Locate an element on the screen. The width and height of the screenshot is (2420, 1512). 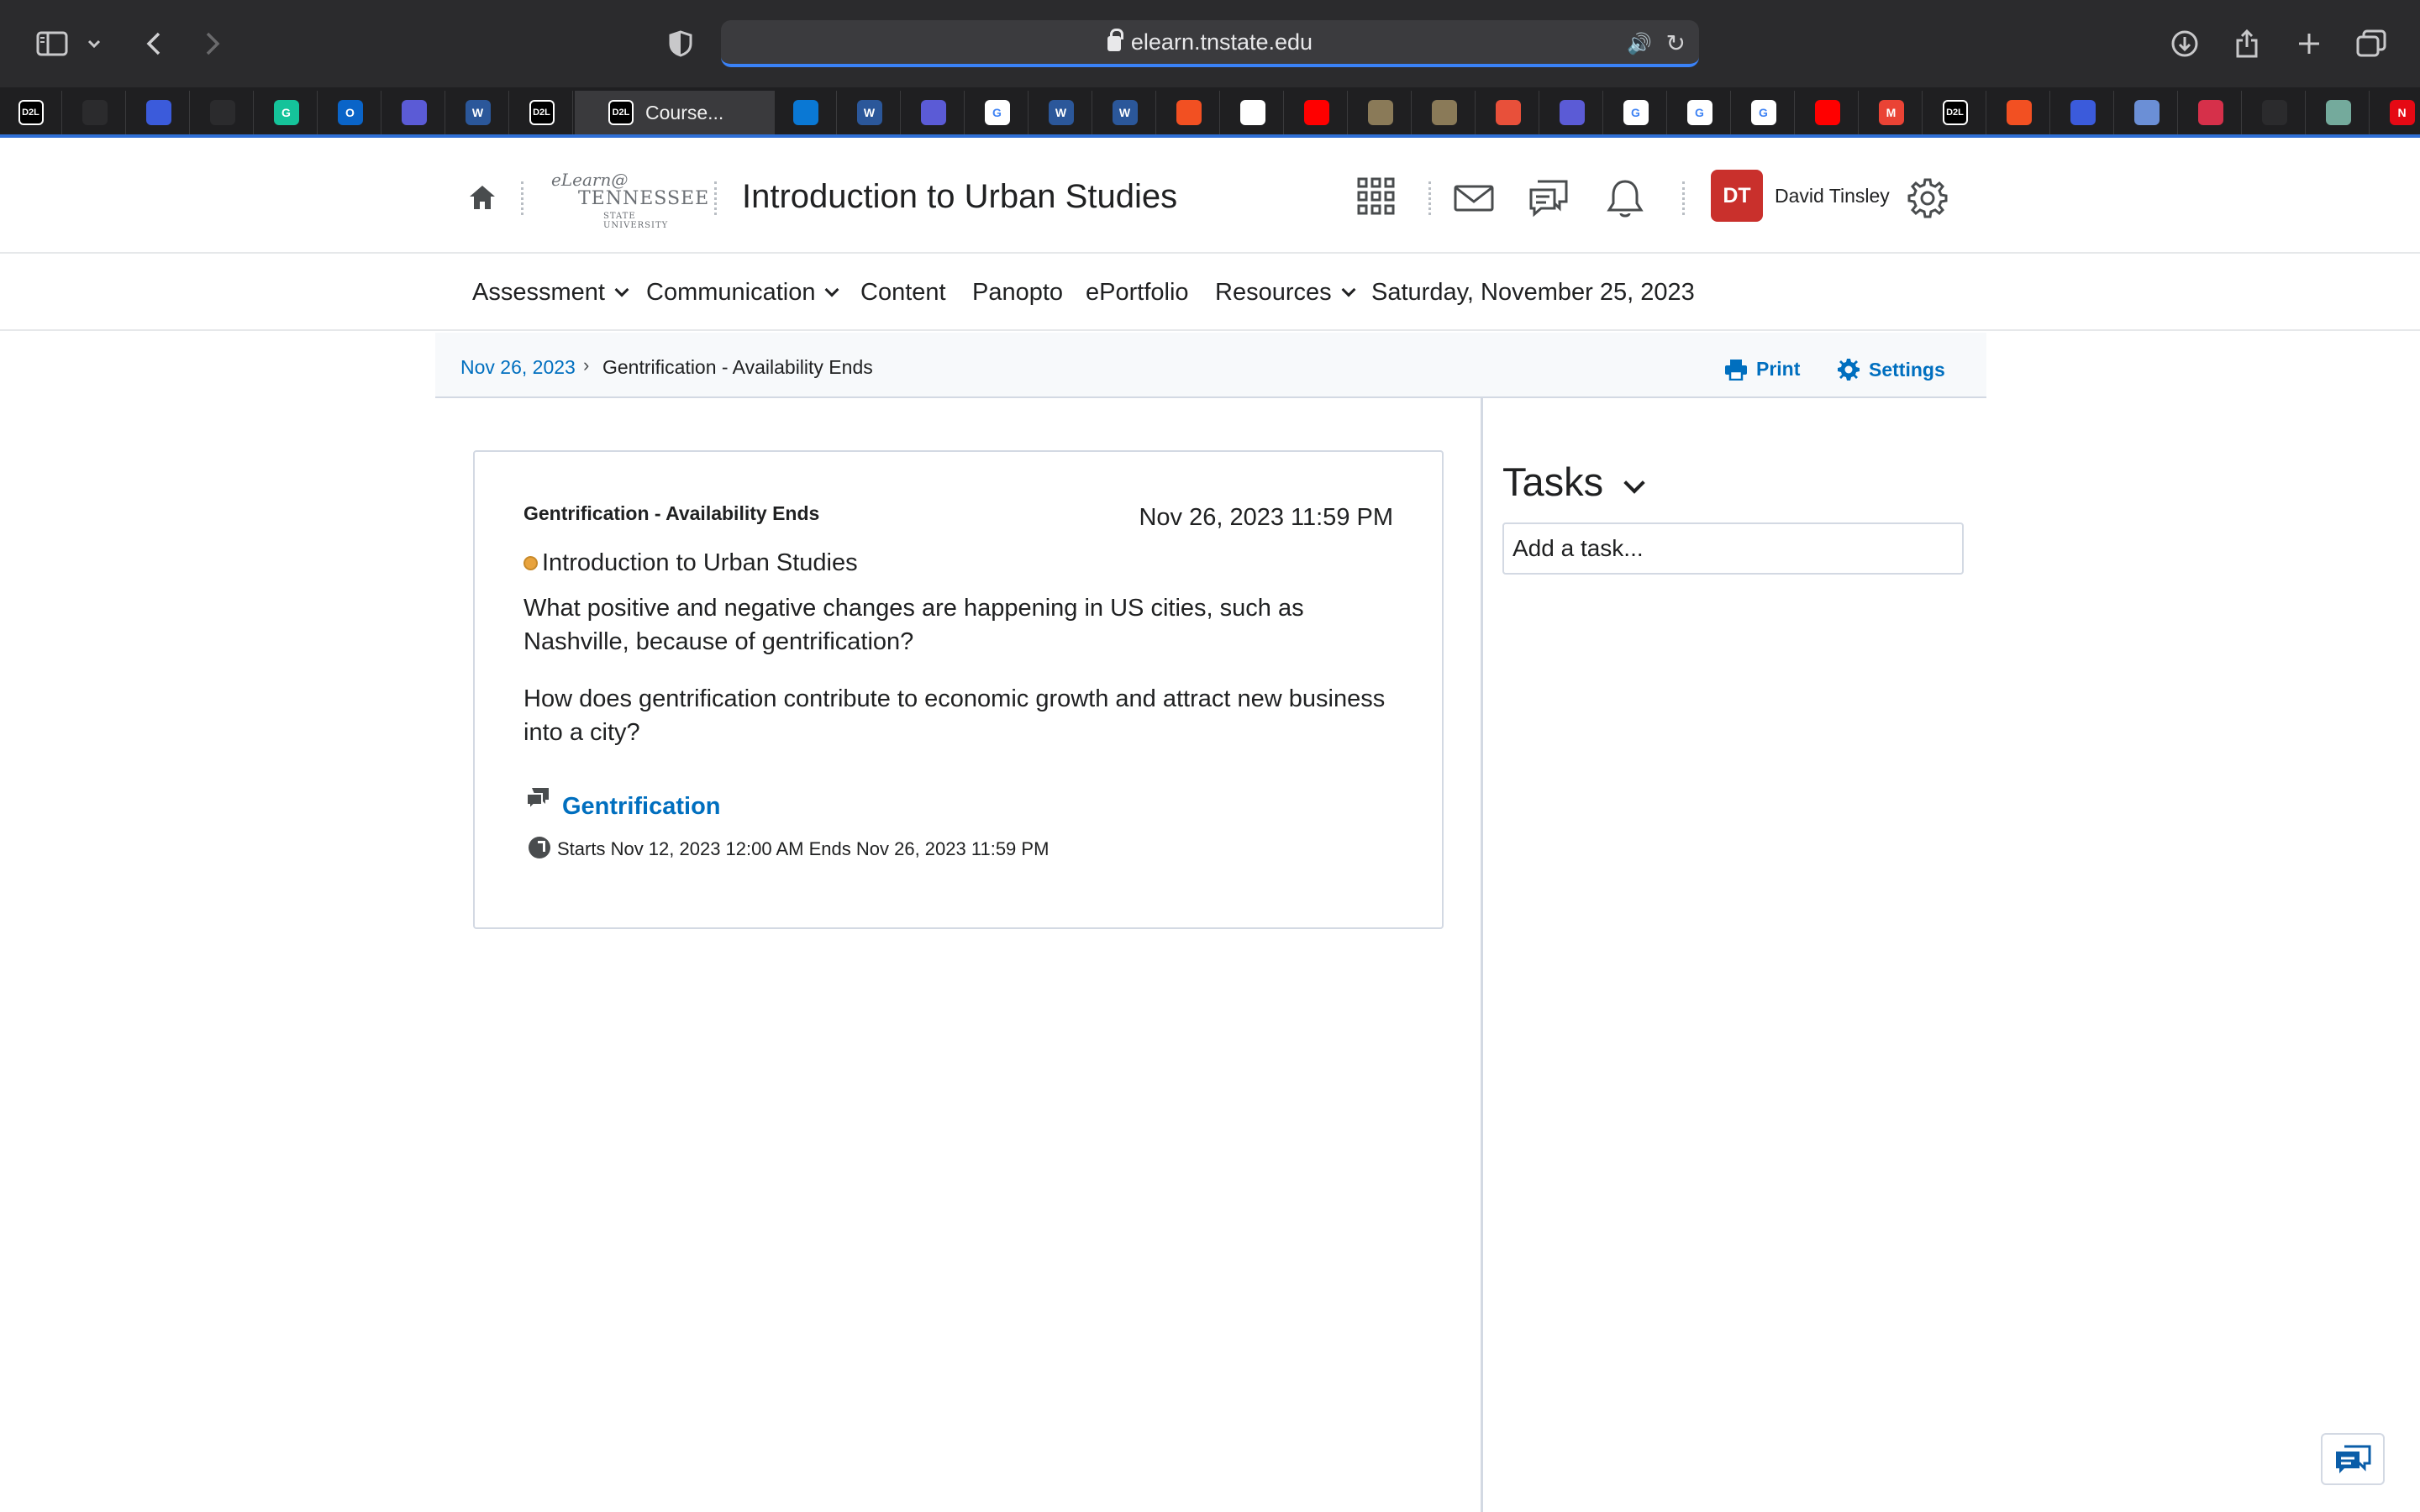
nav-label: Communication is located at coordinates (731, 292).